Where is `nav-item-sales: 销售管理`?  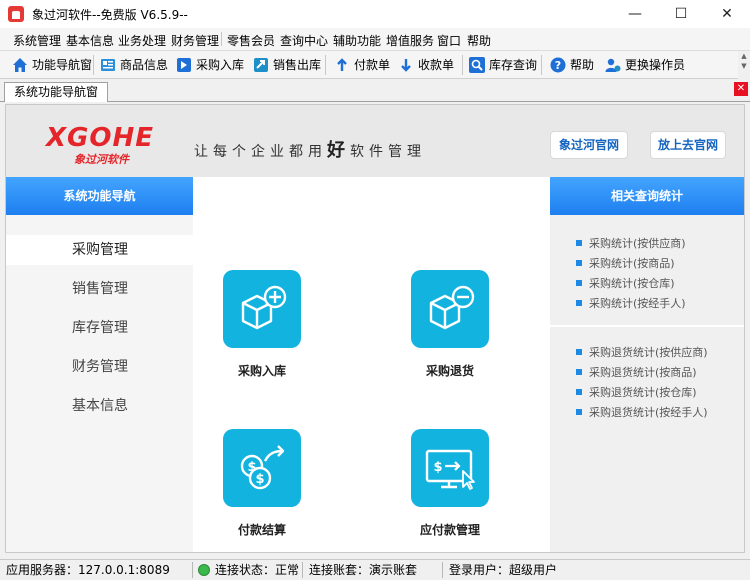 nav-item-sales: 销售管理 is located at coordinates (99, 289).